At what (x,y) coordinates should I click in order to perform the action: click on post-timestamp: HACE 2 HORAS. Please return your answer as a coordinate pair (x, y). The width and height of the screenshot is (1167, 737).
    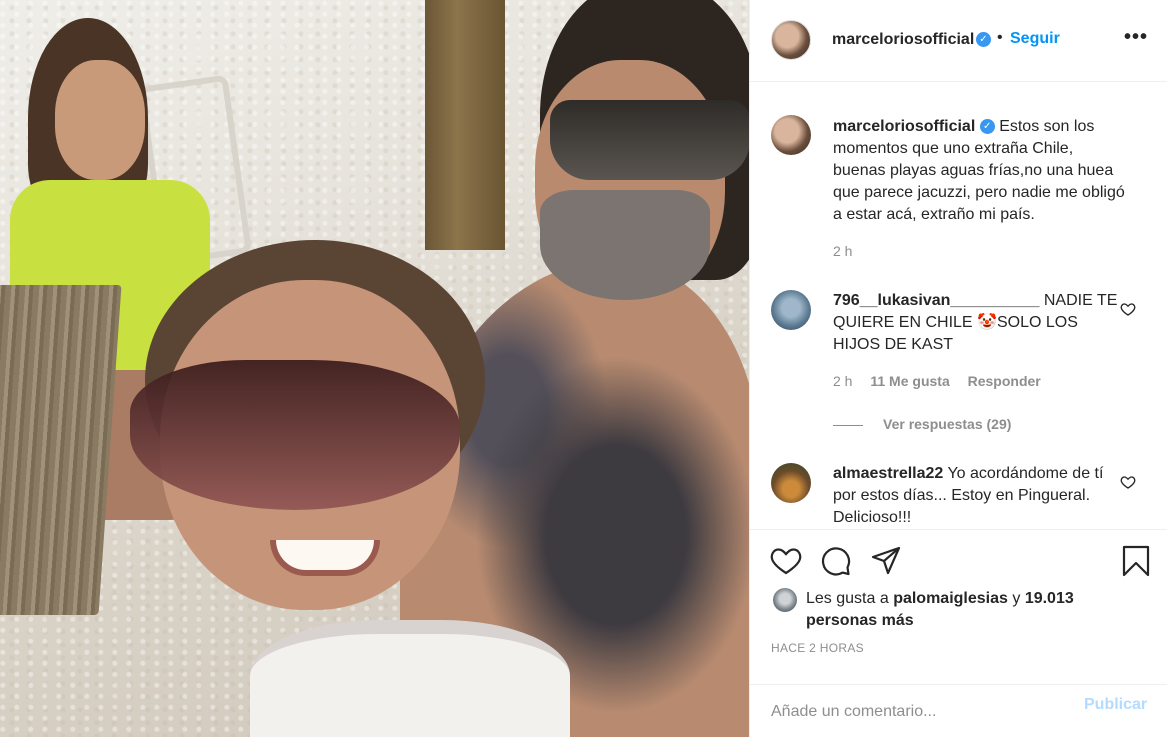
    Looking at the image, I should click on (817, 648).